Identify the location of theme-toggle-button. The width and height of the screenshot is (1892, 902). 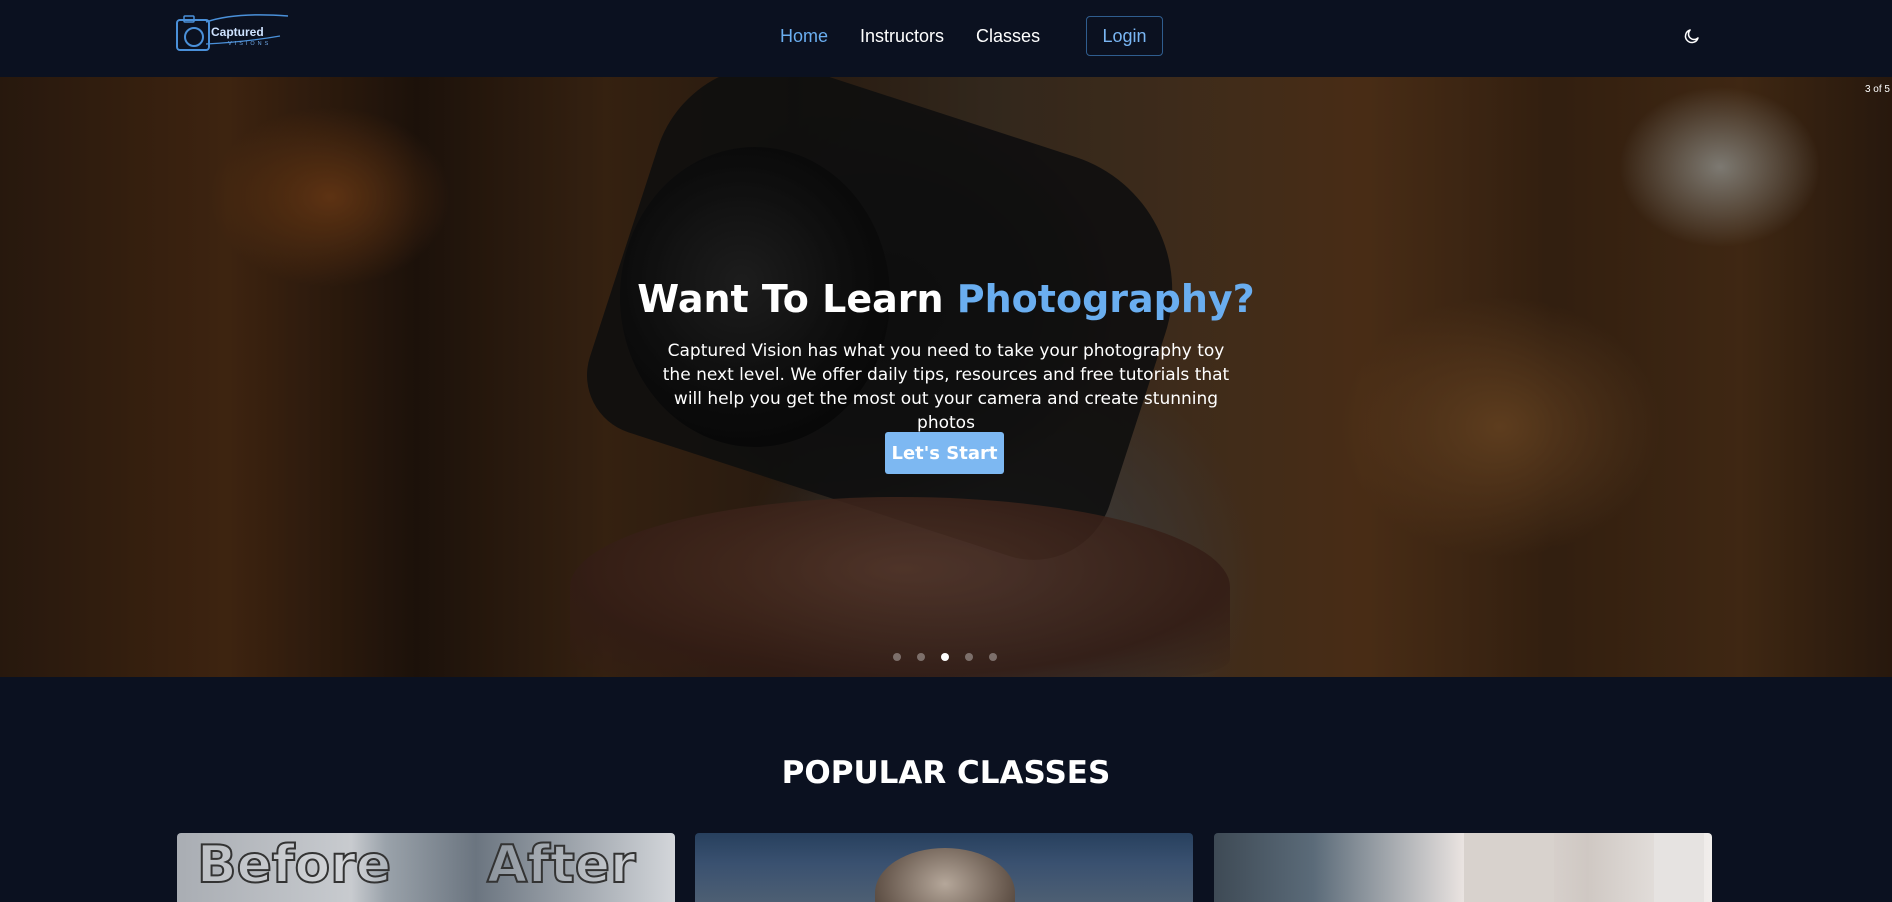
(1692, 36).